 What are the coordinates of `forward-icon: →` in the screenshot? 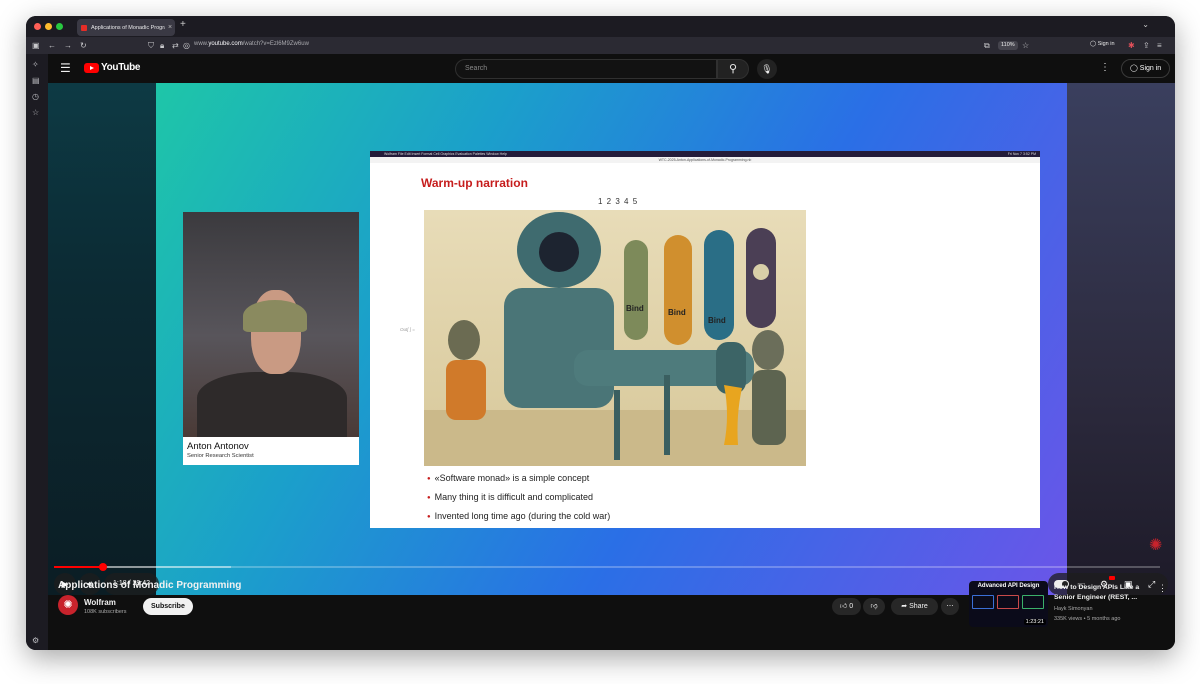 It's located at (68, 45).